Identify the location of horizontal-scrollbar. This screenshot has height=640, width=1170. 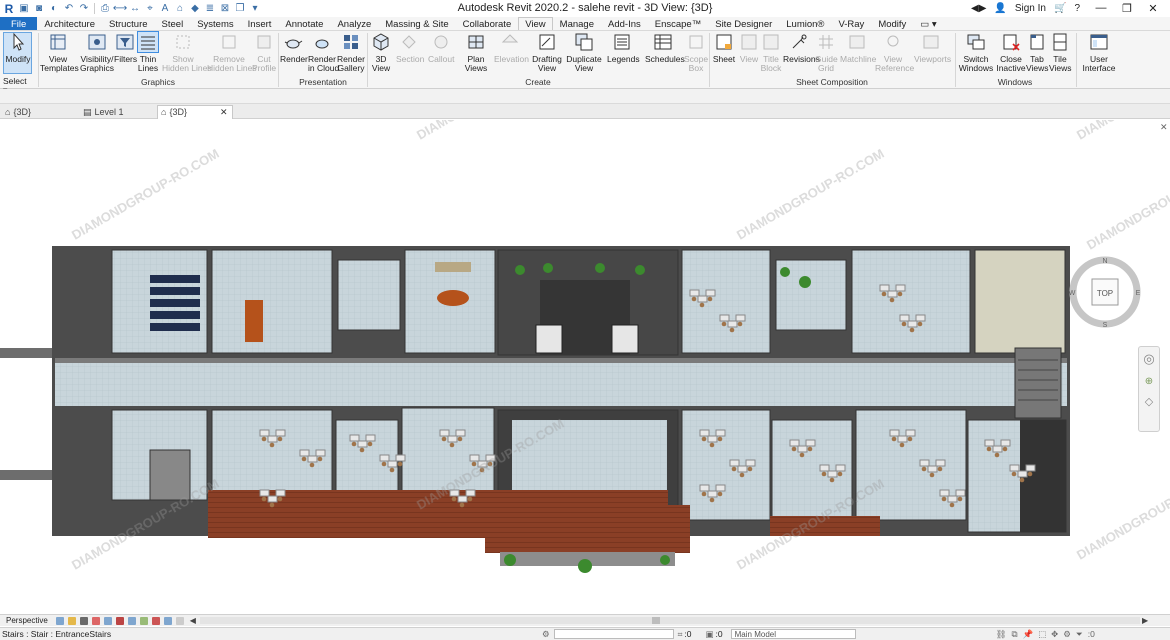
(669, 620).